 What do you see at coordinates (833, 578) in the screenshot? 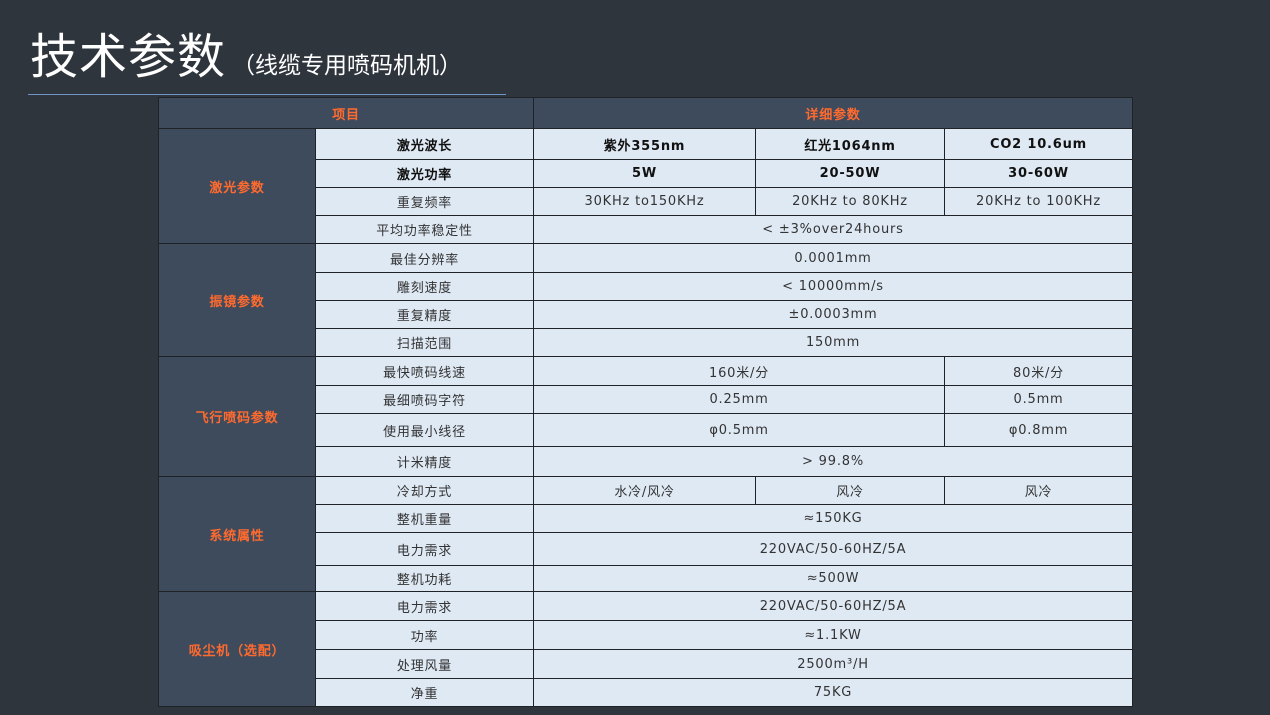
I see `cell-value: ≈500W` at bounding box center [833, 578].